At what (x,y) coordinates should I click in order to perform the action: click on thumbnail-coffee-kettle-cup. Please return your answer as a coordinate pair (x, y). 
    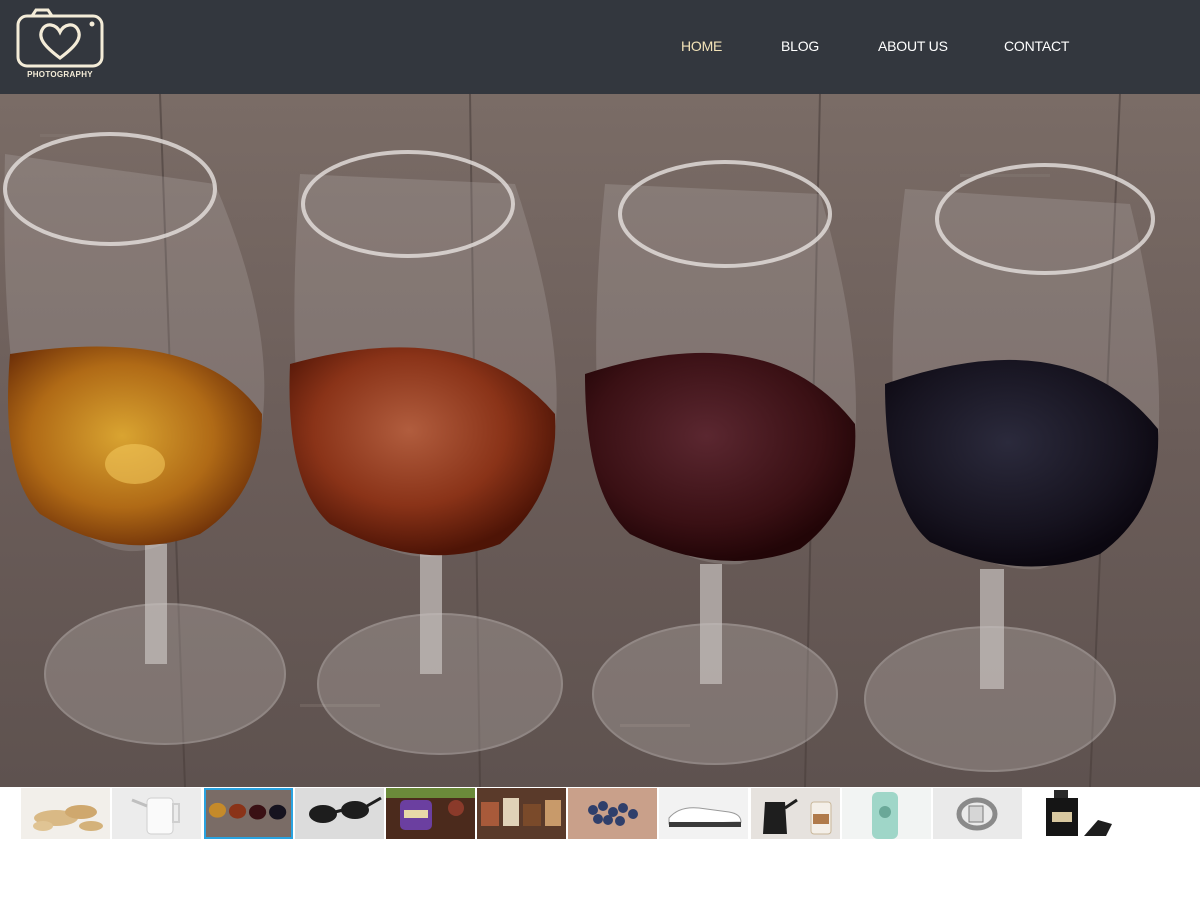
    Looking at the image, I should click on (795, 813).